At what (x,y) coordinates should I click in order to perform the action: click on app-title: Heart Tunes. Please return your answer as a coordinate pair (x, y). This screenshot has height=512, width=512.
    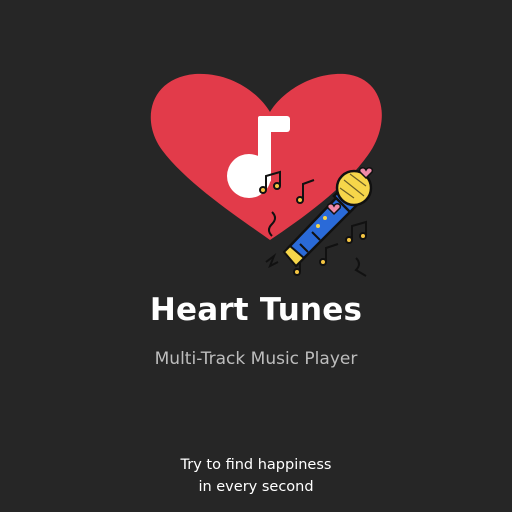
    Looking at the image, I should click on (256, 310).